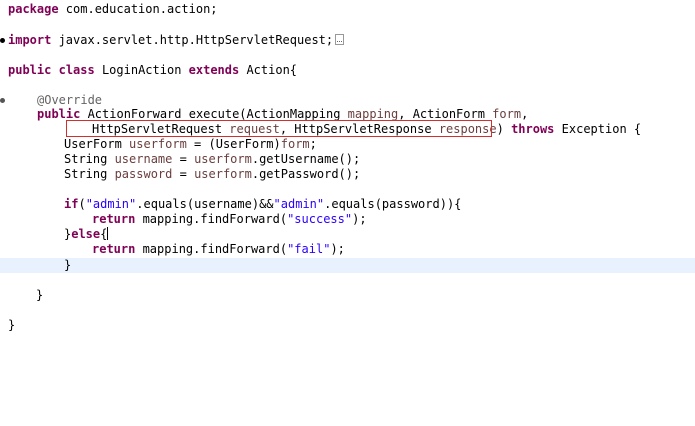 Image resolution: width=695 pixels, height=426 pixels. I want to click on return-keyword: return, so click(114, 219).